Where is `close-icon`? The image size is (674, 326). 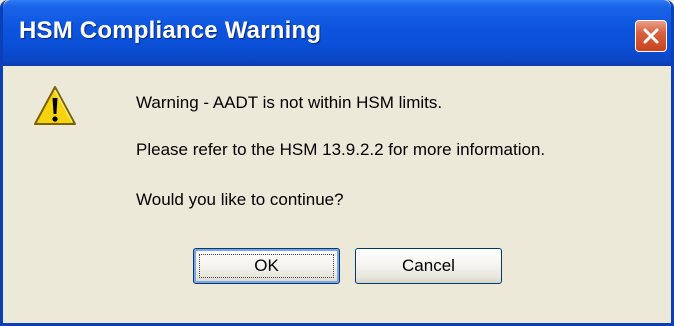
close-icon is located at coordinates (651, 36).